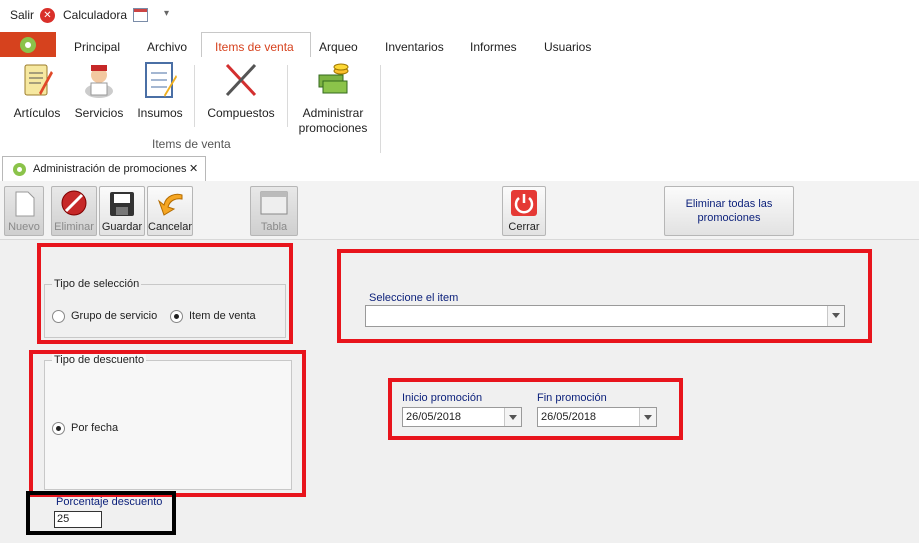 Image resolution: width=919 pixels, height=543 pixels. I want to click on document-tab-title: Administración de promociones, so click(110, 169).